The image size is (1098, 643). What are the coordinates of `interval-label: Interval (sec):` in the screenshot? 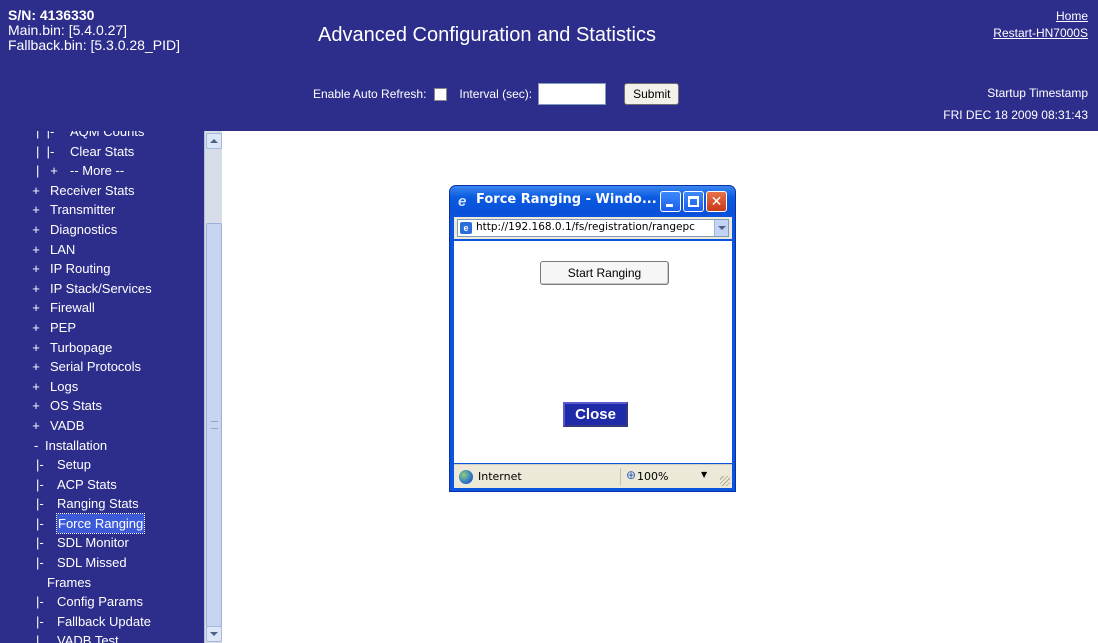 It's located at (496, 94).